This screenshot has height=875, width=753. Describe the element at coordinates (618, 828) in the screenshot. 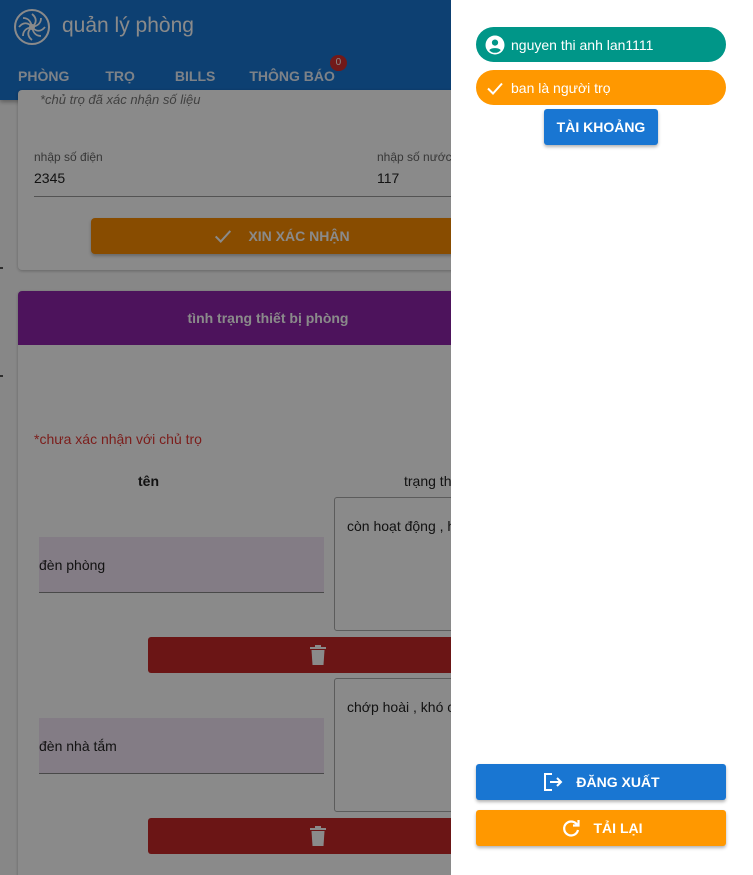

I see `reload-label: TẢI LẠI` at that location.